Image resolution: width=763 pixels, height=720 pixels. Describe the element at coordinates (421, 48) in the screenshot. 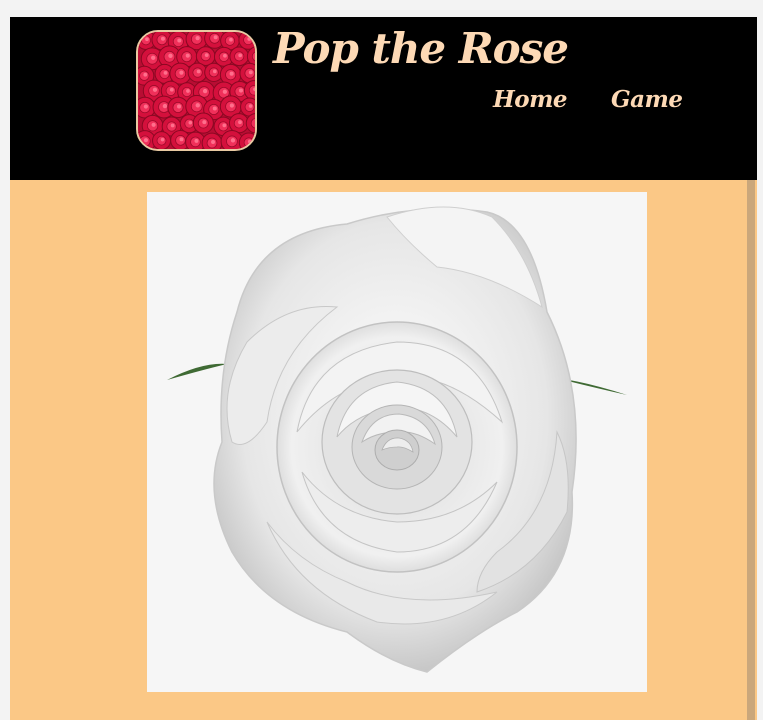

I see `site-title: Pop the Rose` at that location.